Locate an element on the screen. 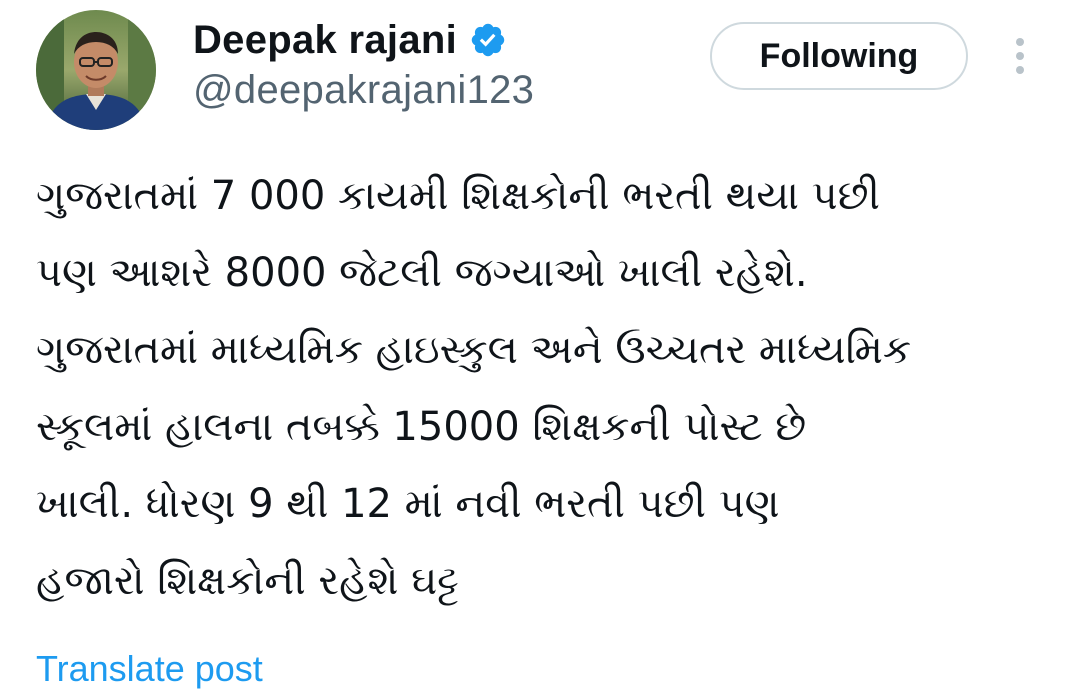 Image resolution: width=1080 pixels, height=690 pixels. translate-post-link: Translate post is located at coordinates (149, 669).